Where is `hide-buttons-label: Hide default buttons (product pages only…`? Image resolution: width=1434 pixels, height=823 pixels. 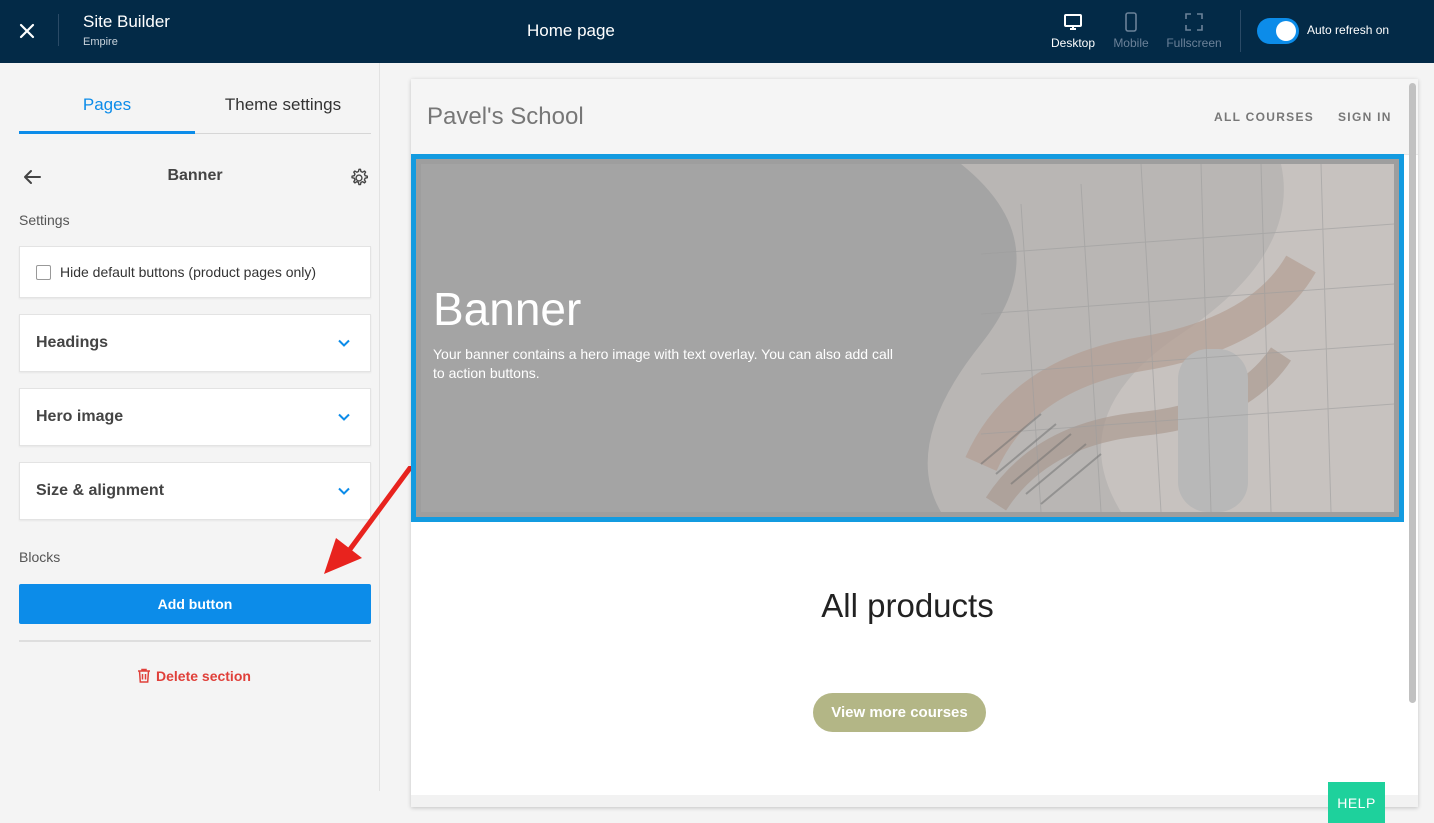 hide-buttons-label: Hide default buttons (product pages only… is located at coordinates (188, 272).